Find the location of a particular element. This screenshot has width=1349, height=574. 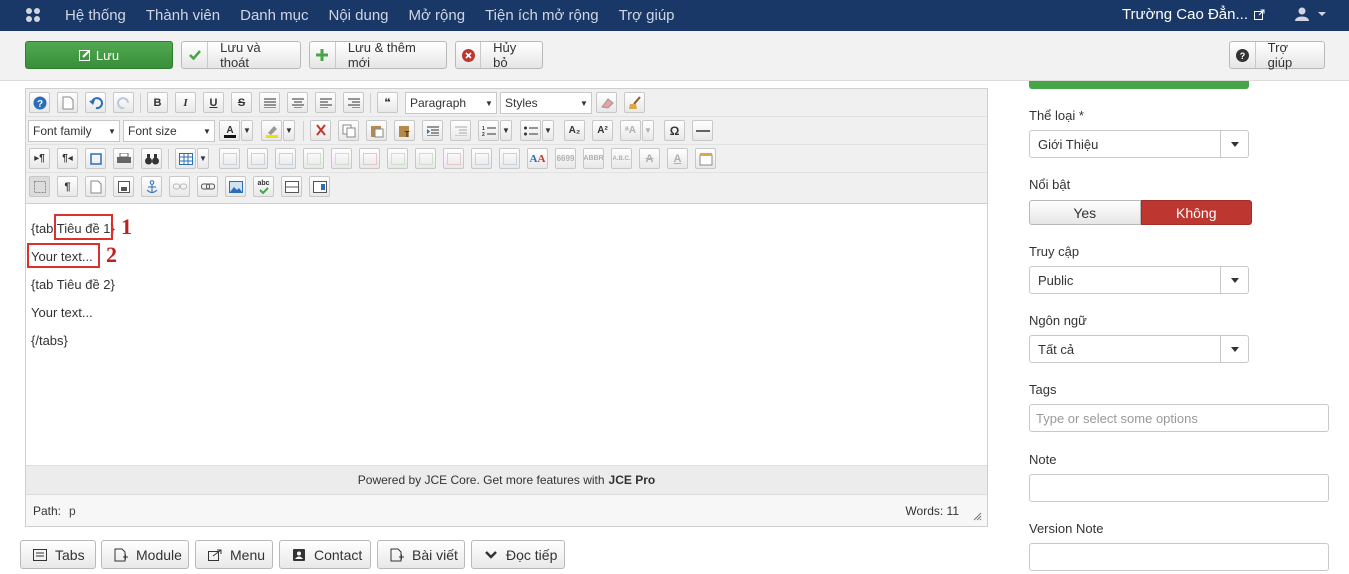

font-size-select: Font size ▼ is located at coordinates (169, 131).